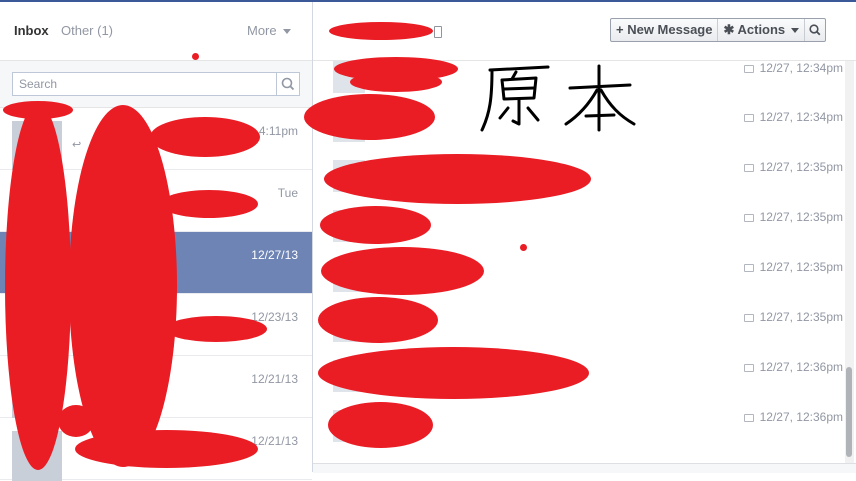  What do you see at coordinates (149, 84) in the screenshot?
I see `search-input` at bounding box center [149, 84].